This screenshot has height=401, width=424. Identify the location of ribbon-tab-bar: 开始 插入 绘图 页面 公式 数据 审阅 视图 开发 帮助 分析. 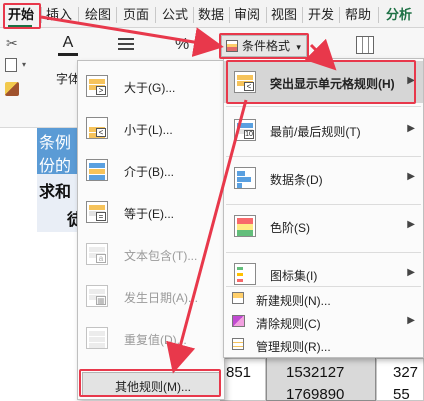
(212, 14).